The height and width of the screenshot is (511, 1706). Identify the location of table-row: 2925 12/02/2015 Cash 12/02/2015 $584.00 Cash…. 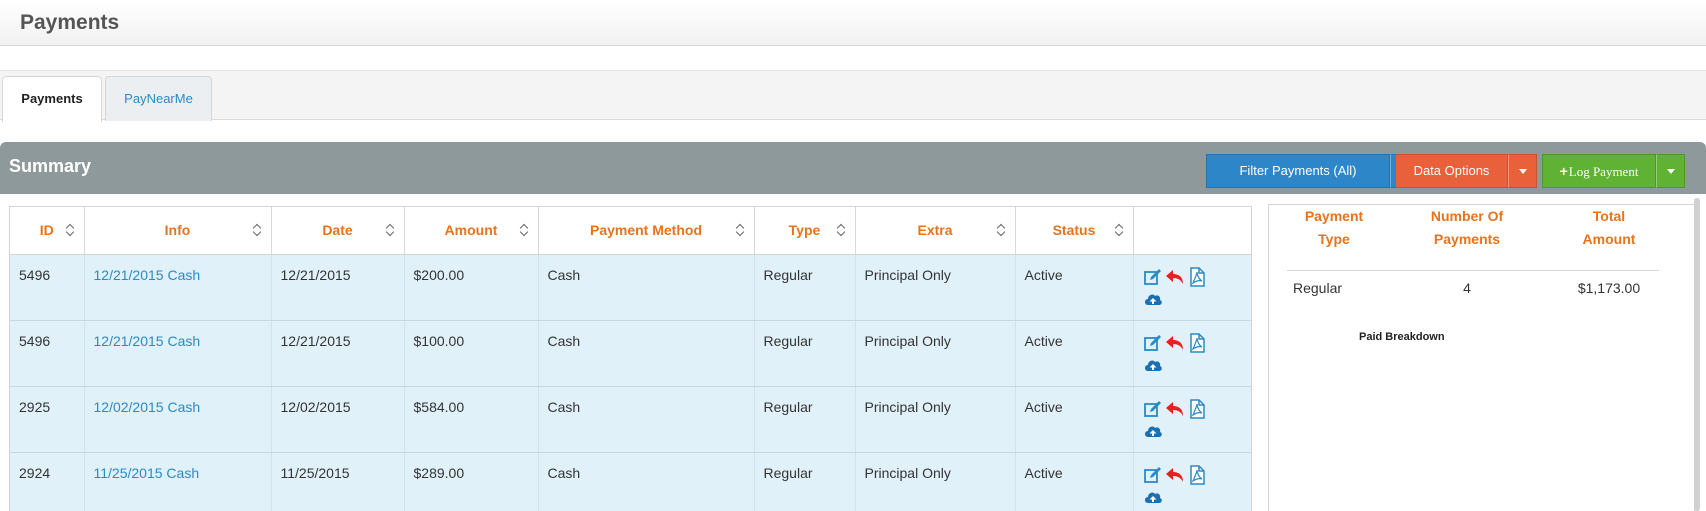
(630, 419).